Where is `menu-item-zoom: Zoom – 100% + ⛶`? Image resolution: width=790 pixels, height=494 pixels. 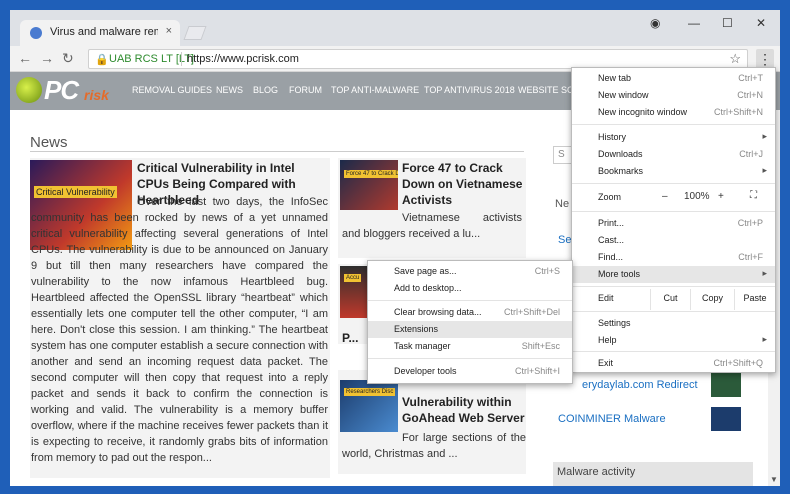 menu-item-zoom: Zoom – 100% + ⛶ is located at coordinates (677, 196).